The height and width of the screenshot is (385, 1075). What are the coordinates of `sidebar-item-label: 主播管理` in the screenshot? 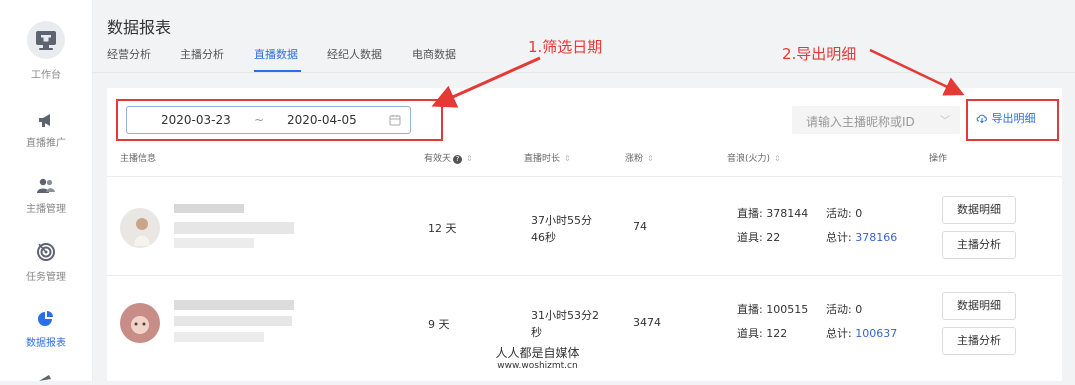 It's located at (46, 209).